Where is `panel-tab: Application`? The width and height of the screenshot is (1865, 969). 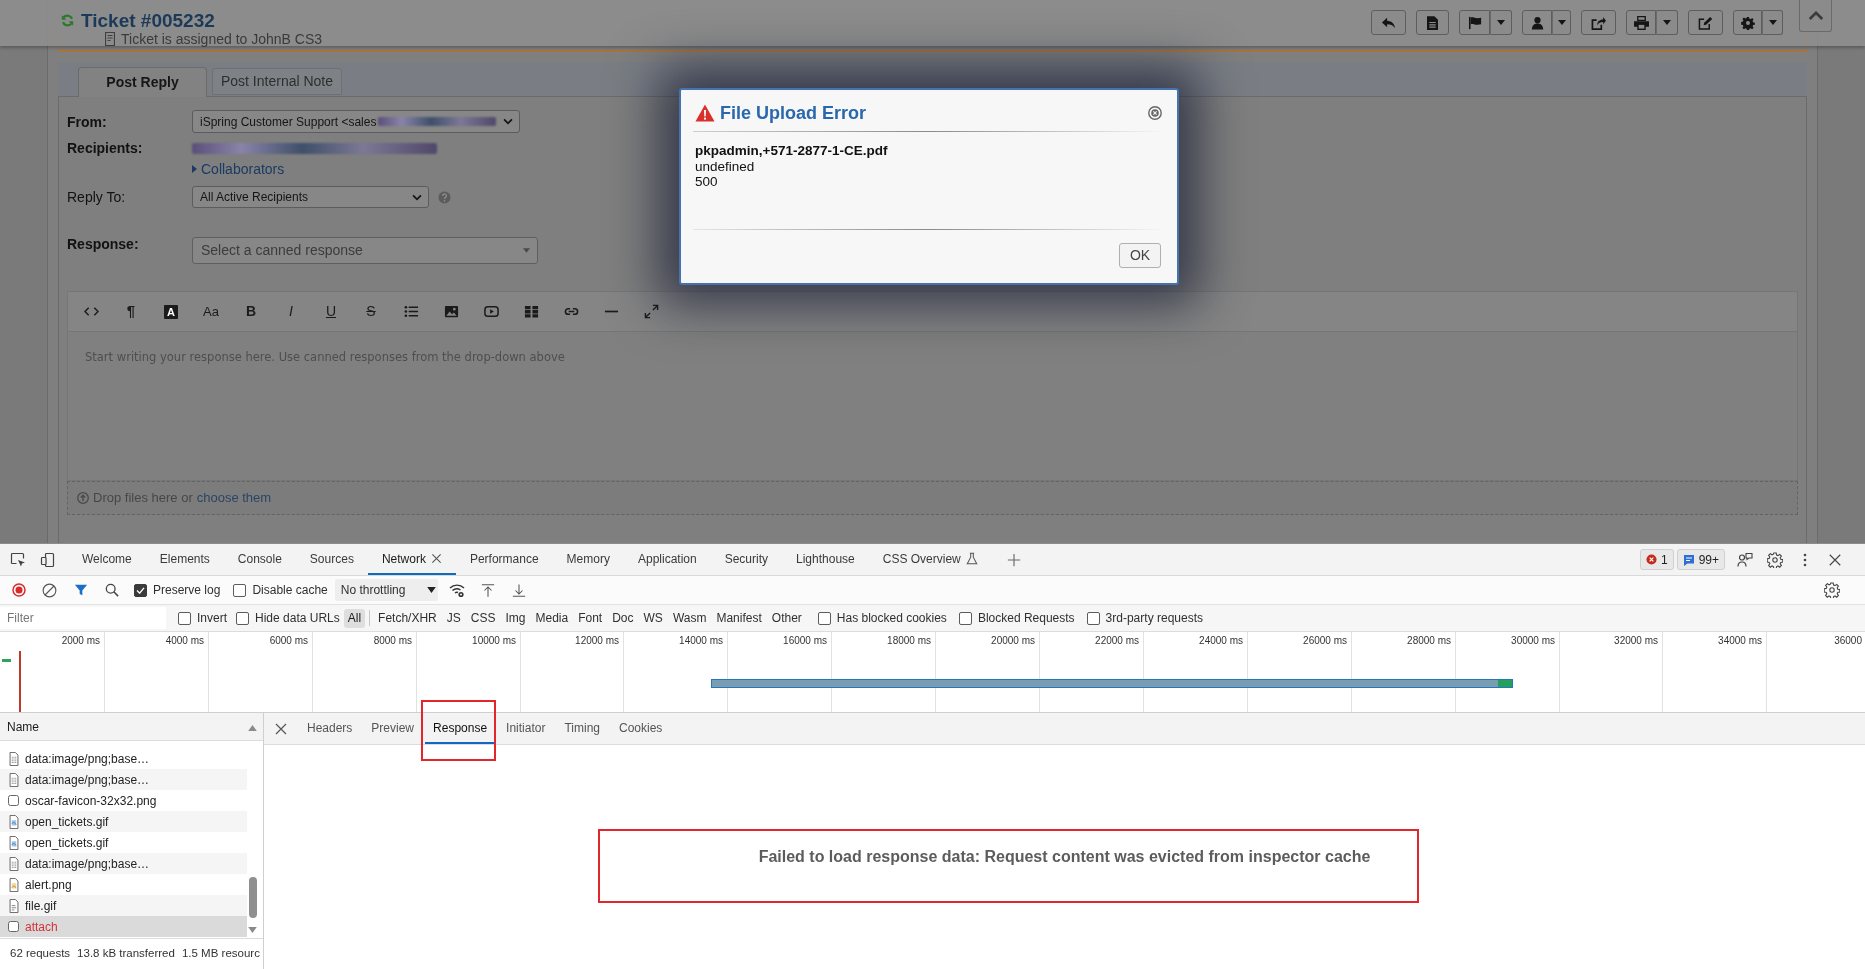 panel-tab: Application is located at coordinates (667, 559).